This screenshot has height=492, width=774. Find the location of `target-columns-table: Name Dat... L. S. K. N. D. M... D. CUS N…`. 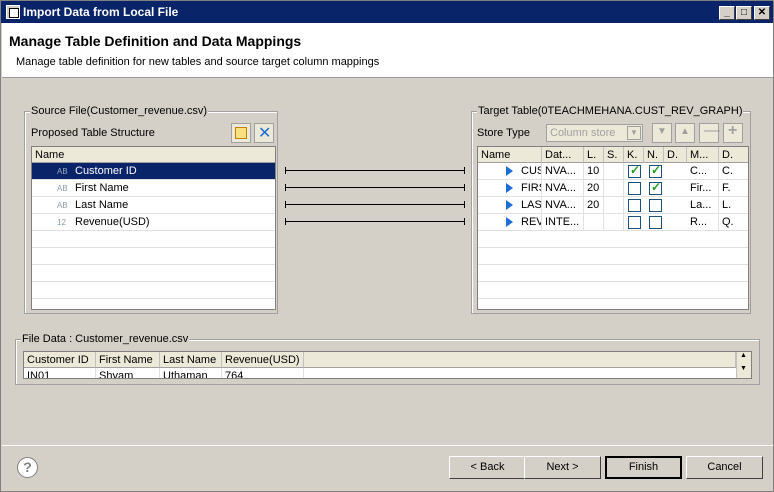

target-columns-table: Name Dat... L. S. K. N. D. M... D. CUS N… is located at coordinates (613, 228).